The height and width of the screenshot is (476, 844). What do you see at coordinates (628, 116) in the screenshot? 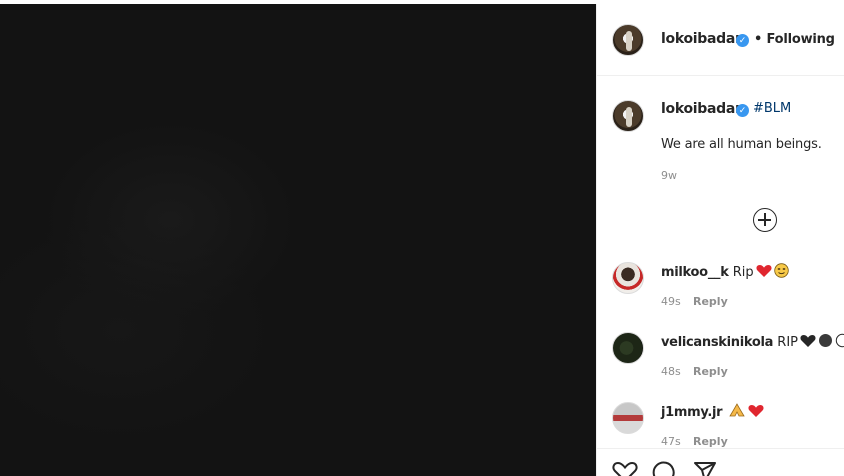
I see `caption-avatar` at bounding box center [628, 116].